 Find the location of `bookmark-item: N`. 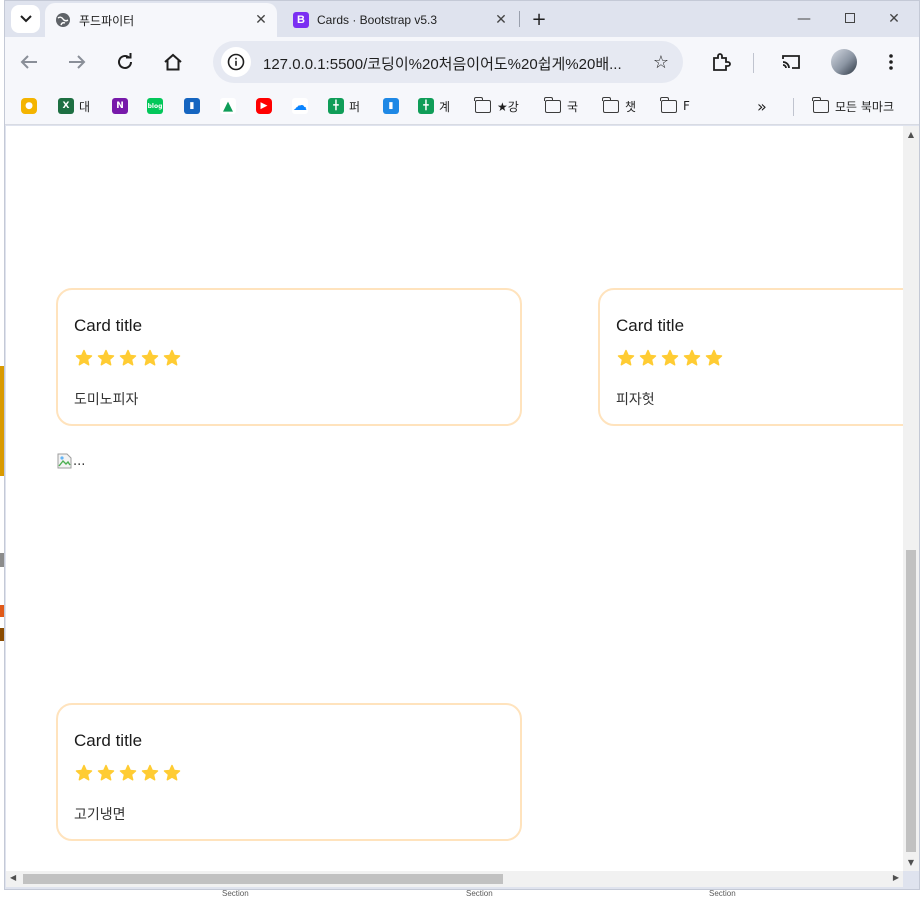

bookmark-item: N is located at coordinates (122, 106).